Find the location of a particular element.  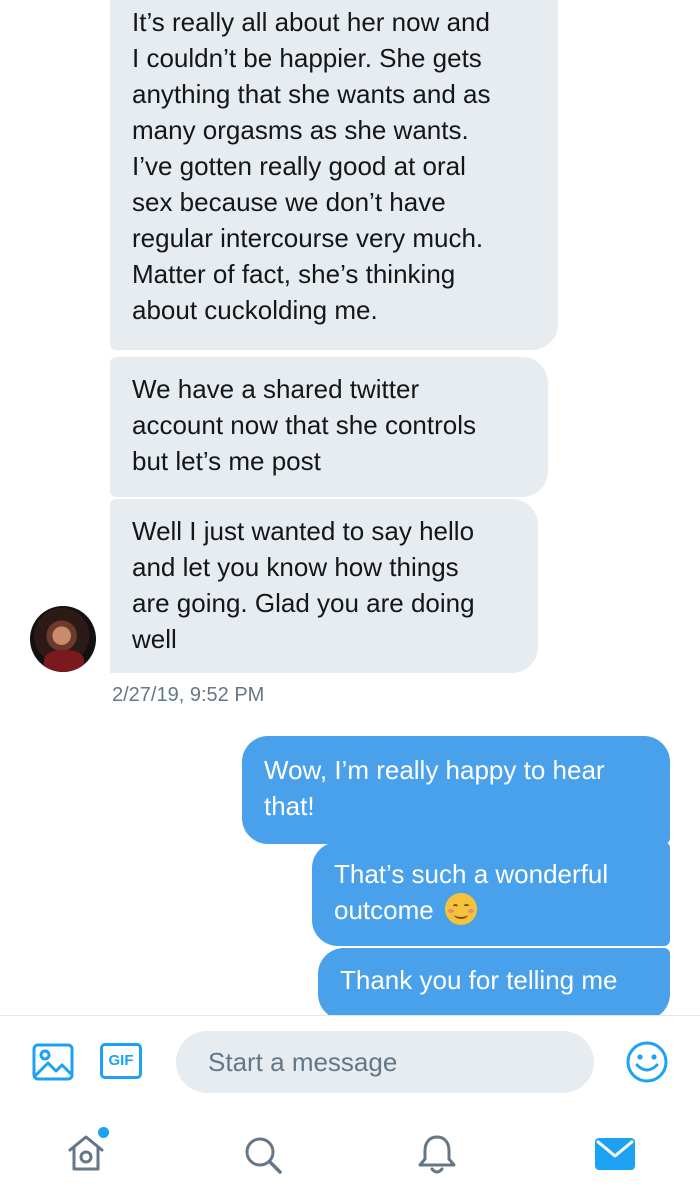

message-composer: GIF is located at coordinates (350, 1062).